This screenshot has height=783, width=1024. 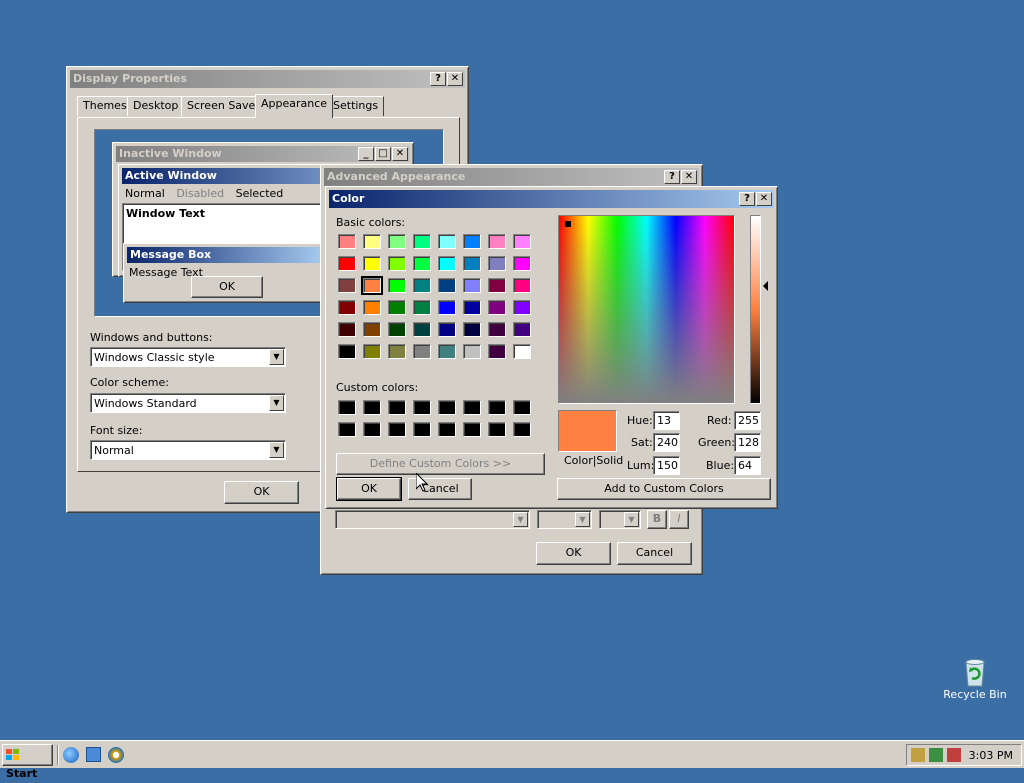 I want to click on blue-field: 64, so click(x=747, y=465).